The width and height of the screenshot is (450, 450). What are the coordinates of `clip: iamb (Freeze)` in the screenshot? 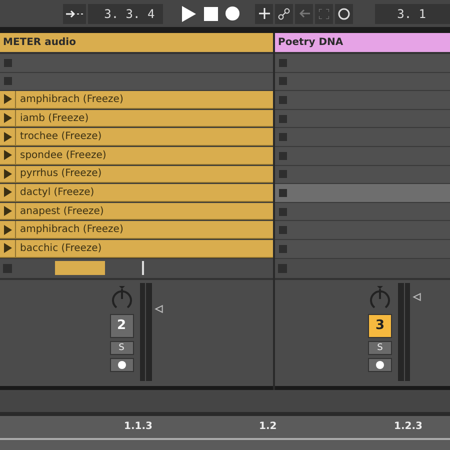 It's located at (136, 119).